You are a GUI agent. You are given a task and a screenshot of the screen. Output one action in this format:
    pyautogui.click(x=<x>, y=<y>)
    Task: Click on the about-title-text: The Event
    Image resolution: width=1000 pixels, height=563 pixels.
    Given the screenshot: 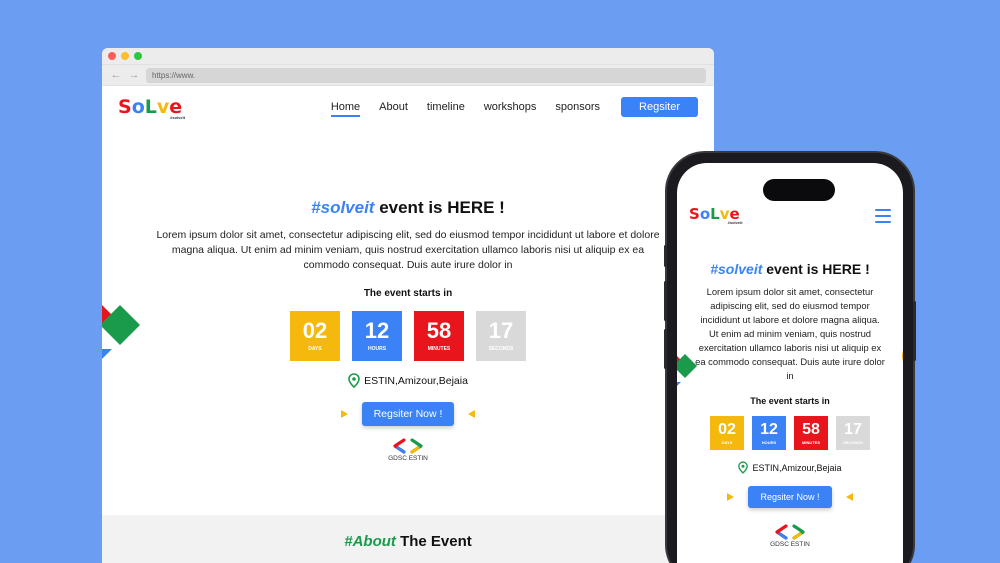 What is the action you would take?
    pyautogui.click(x=433, y=541)
    